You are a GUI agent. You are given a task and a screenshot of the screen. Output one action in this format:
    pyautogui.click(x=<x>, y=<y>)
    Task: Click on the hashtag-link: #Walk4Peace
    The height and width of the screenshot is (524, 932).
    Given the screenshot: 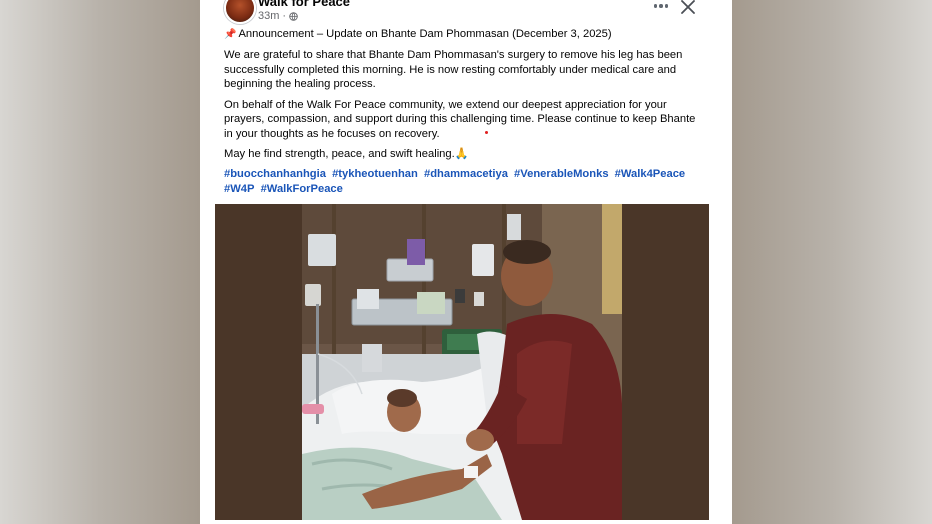 What is the action you would take?
    pyautogui.click(x=650, y=174)
    